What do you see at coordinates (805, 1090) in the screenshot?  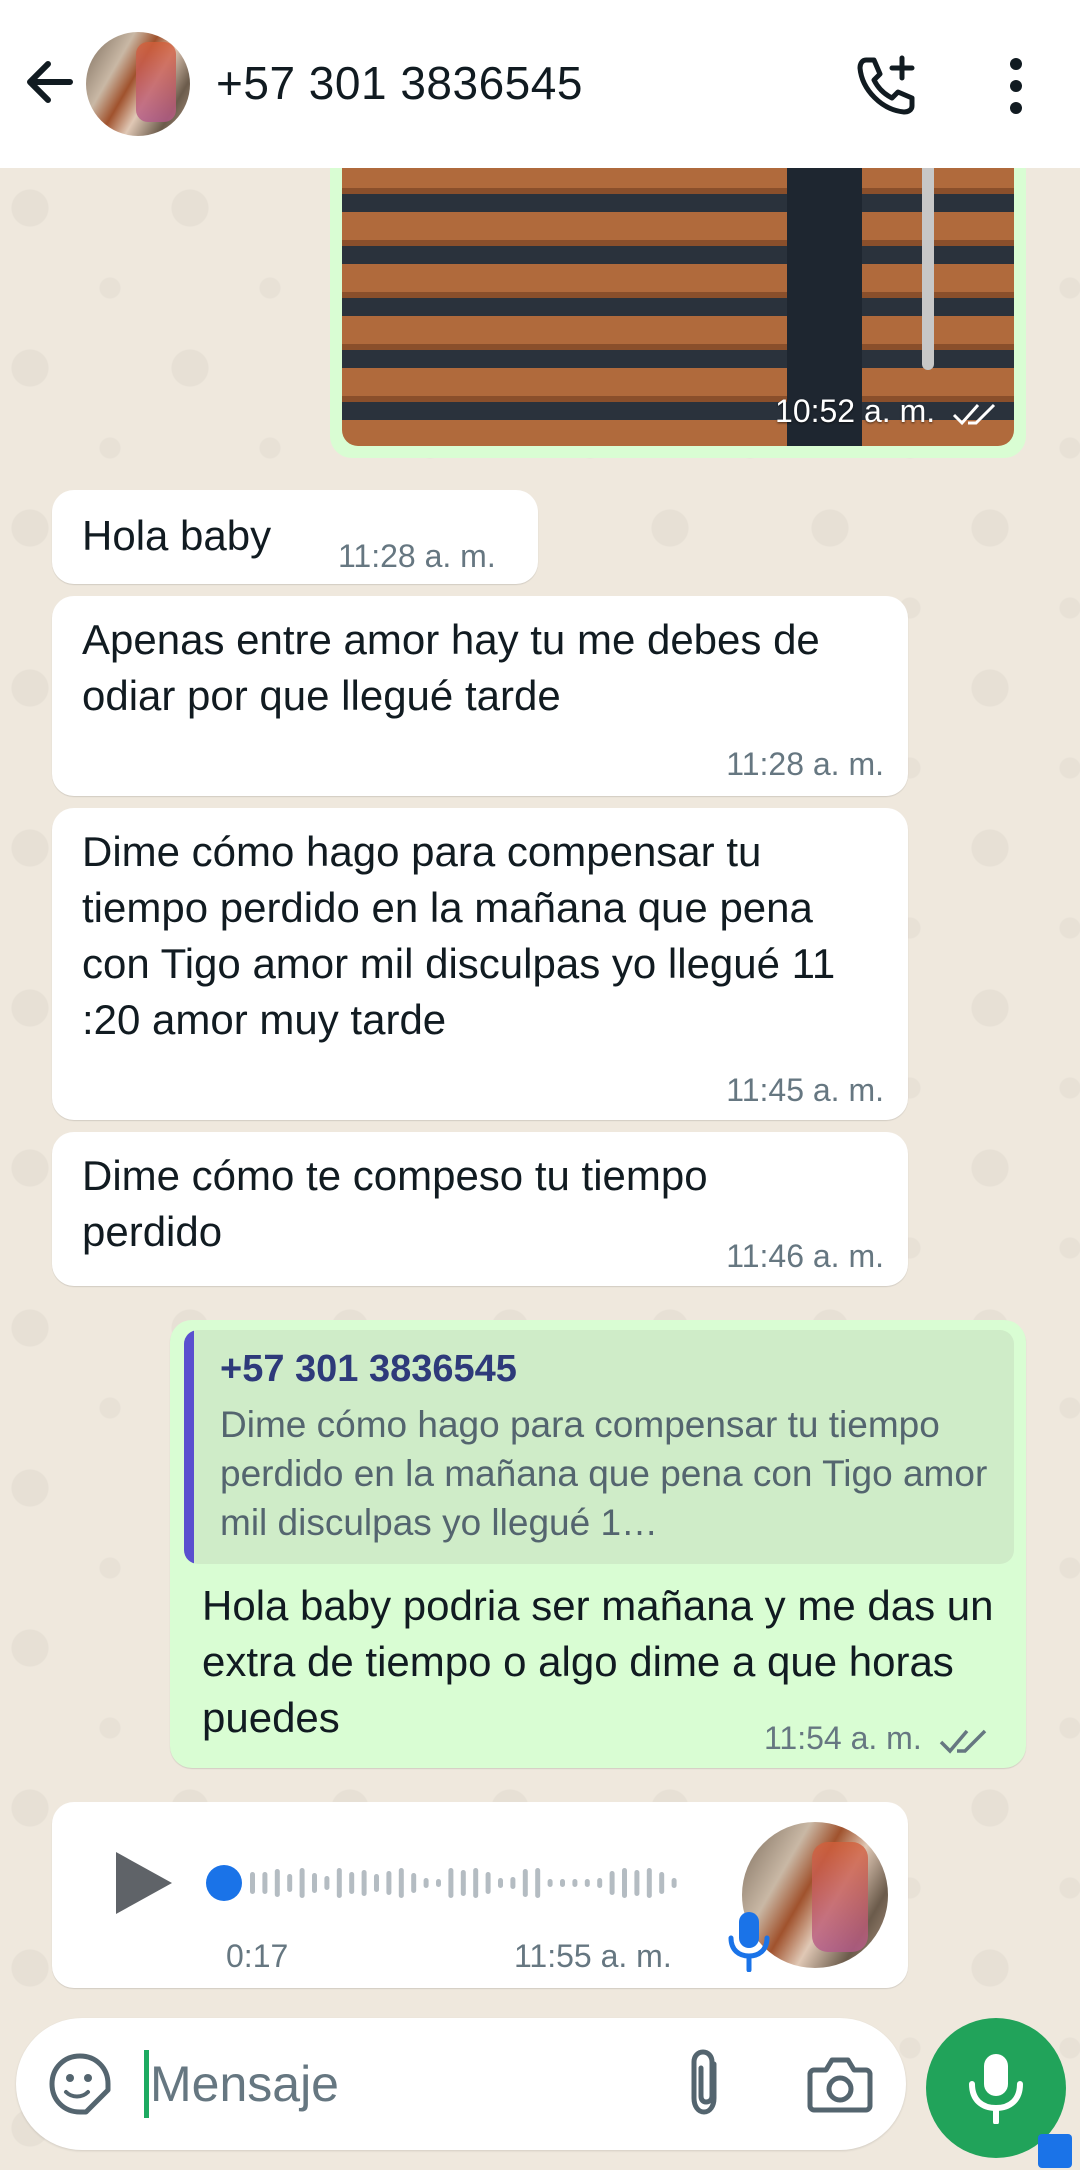 I see `message-time: 11:45 a. m.` at bounding box center [805, 1090].